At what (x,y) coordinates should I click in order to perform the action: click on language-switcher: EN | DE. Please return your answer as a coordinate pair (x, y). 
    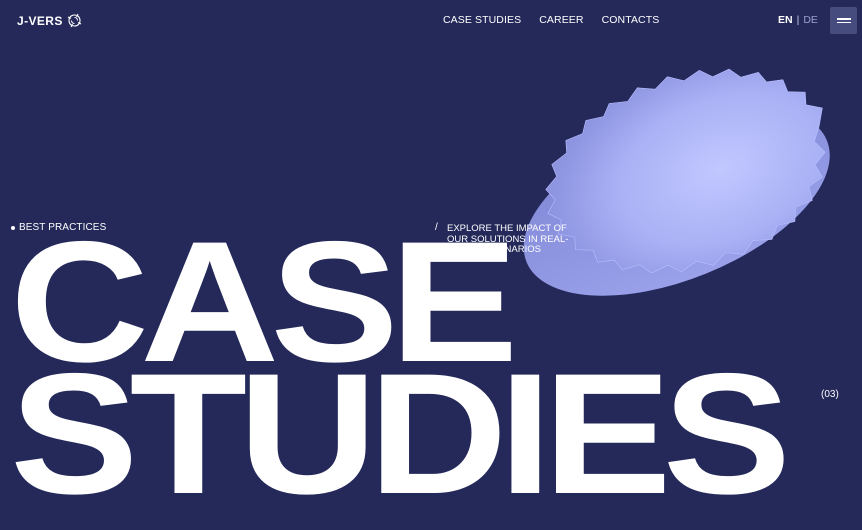
    Looking at the image, I should click on (798, 20).